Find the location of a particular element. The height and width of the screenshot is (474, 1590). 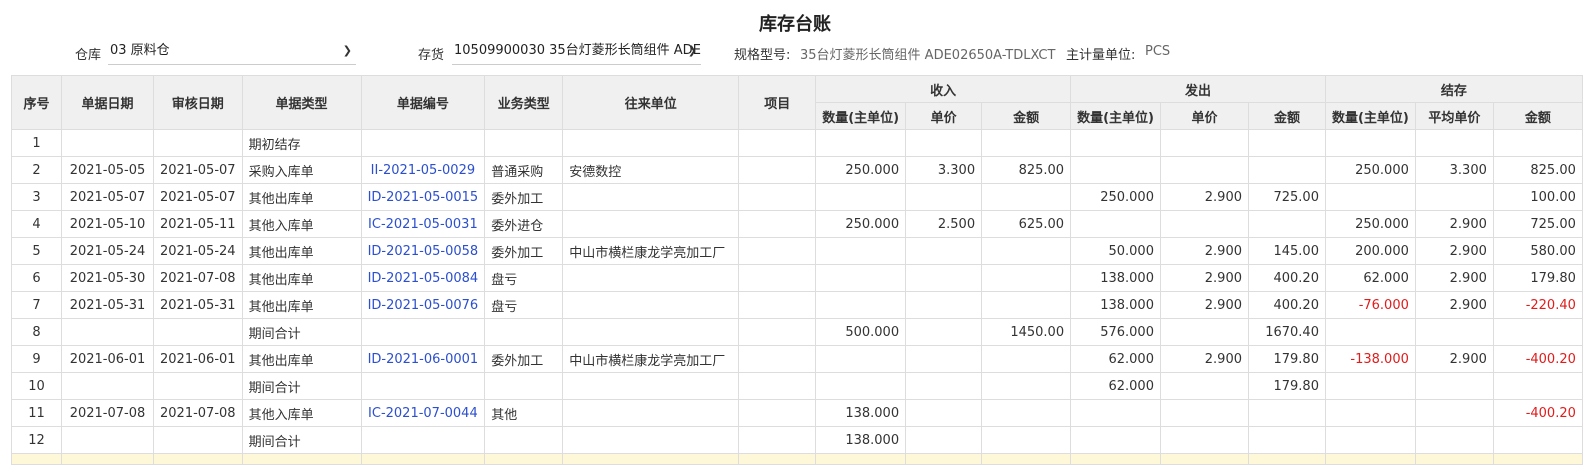

table-row: 8 期间合计 500.000 1450.00 576.000 1670.40 is located at coordinates (797, 332).